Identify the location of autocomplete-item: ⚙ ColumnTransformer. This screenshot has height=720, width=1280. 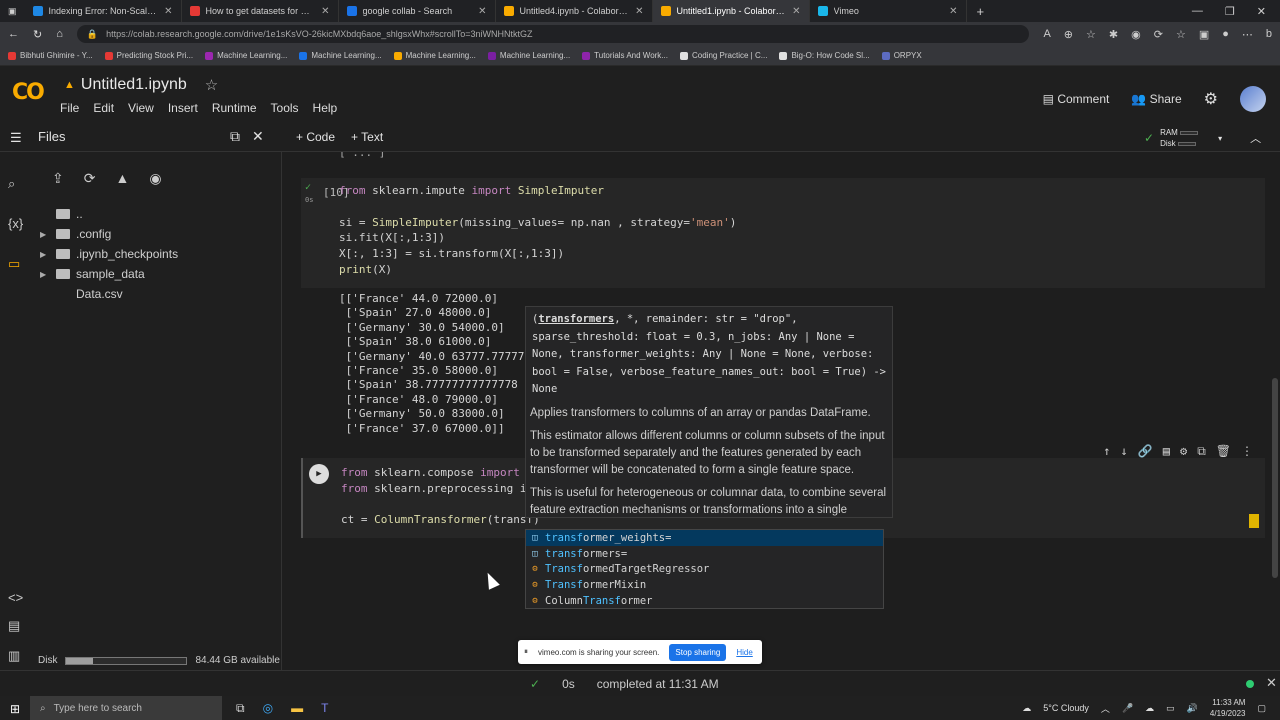
(704, 601).